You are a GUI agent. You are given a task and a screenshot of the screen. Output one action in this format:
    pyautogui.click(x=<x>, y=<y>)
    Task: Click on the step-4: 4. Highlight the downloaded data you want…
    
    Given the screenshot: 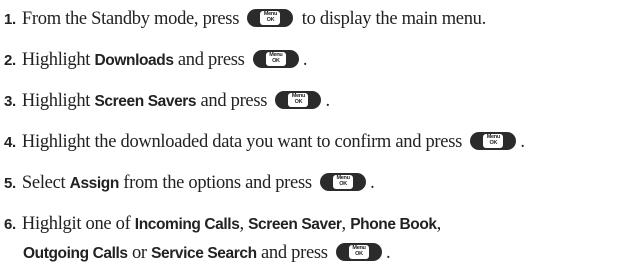 What is the action you would take?
    pyautogui.click(x=264, y=142)
    